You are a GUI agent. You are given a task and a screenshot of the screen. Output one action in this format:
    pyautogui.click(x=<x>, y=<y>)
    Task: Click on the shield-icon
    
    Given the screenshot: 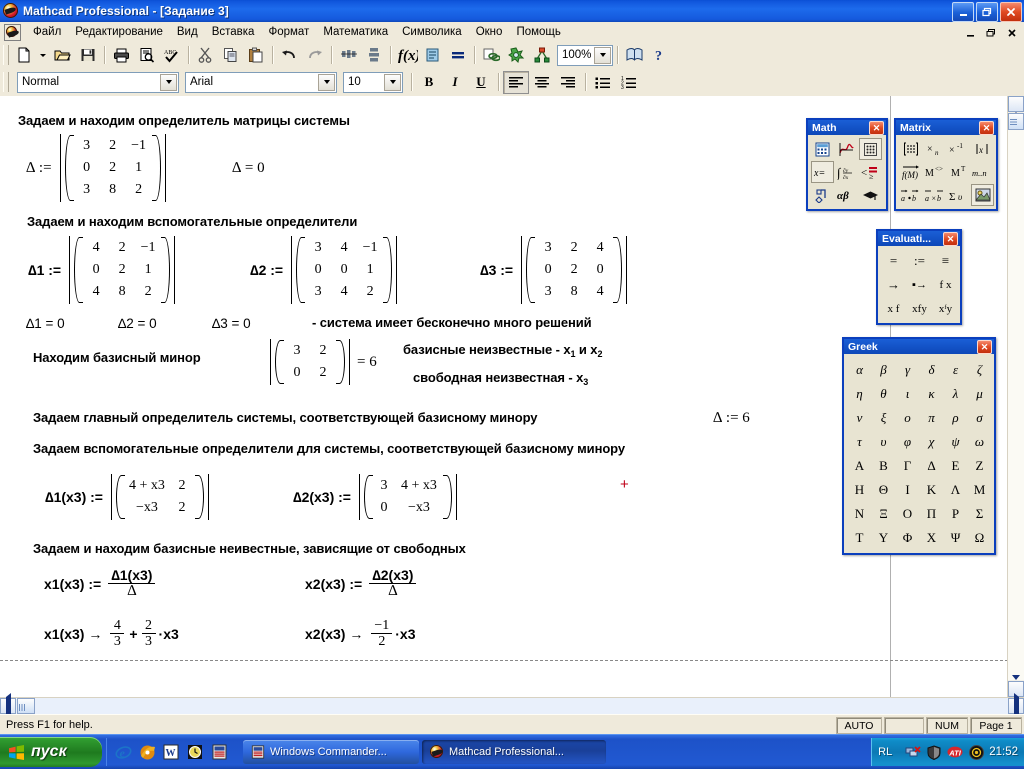 What is the action you would take?
    pyautogui.click(x=934, y=752)
    